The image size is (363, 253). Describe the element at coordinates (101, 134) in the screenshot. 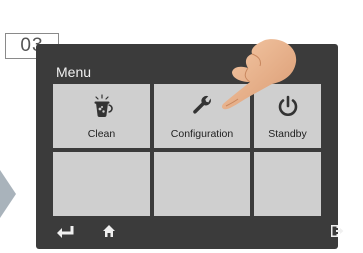

I see `tile-label: Clean` at that location.